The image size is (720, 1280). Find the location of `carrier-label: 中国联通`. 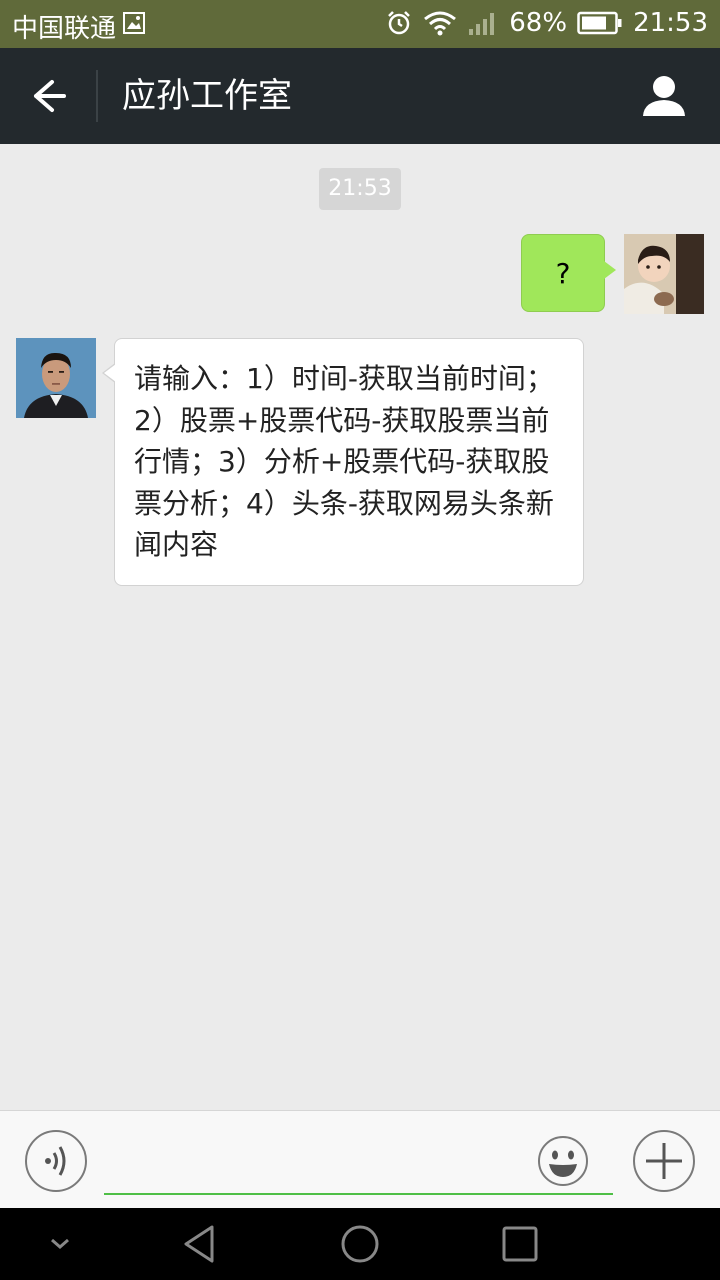

carrier-label: 中国联通 is located at coordinates (64, 29).